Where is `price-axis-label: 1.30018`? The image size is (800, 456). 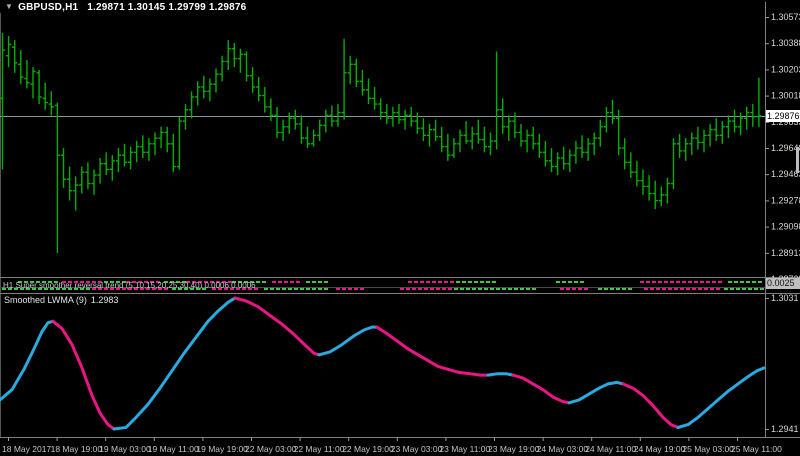
price-axis-label: 1.30018 is located at coordinates (785, 96).